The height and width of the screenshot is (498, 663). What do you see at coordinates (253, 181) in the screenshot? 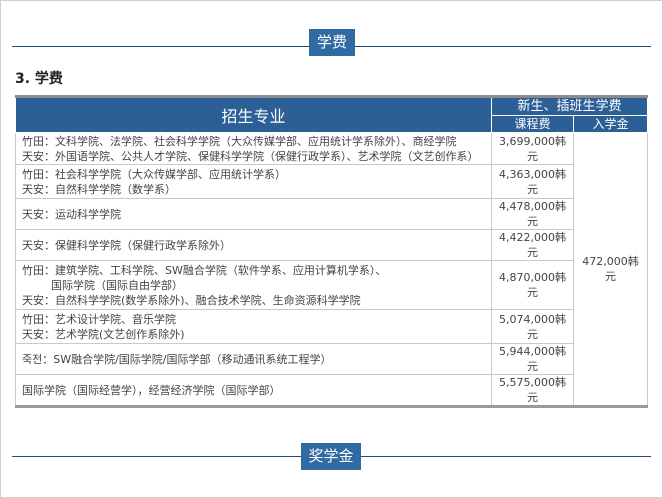
I see `major-cell: 竹田：社会科学学院（大众传媒学部、应用统计学系） 天安：自然科学学院（数学系）` at bounding box center [253, 181].